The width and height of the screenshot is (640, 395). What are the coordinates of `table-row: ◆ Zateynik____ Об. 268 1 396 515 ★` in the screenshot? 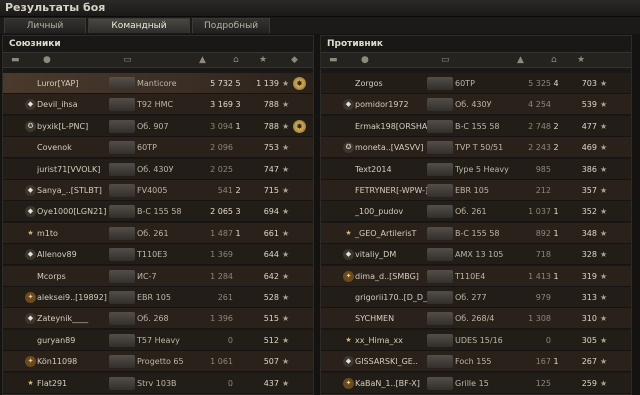 It's located at (158, 319).